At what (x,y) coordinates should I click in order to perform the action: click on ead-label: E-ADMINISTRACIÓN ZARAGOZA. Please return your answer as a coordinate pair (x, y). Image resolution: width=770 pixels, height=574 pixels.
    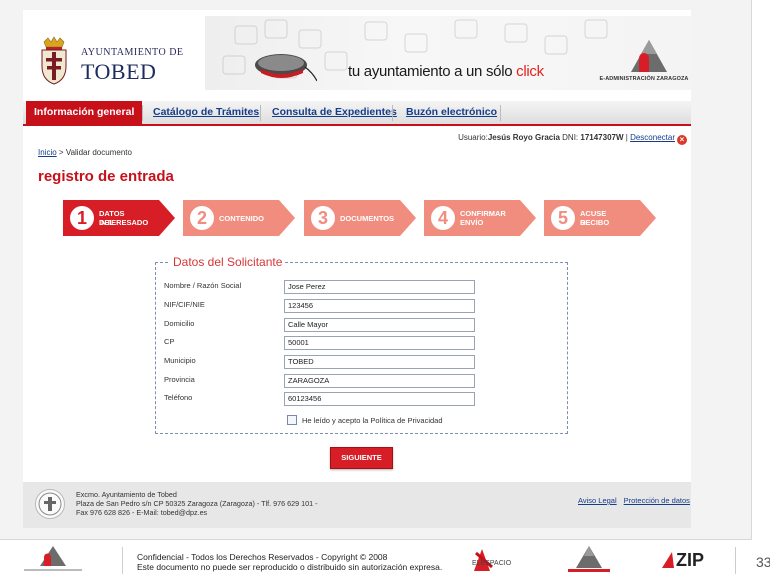
    Looking at the image, I should click on (644, 79).